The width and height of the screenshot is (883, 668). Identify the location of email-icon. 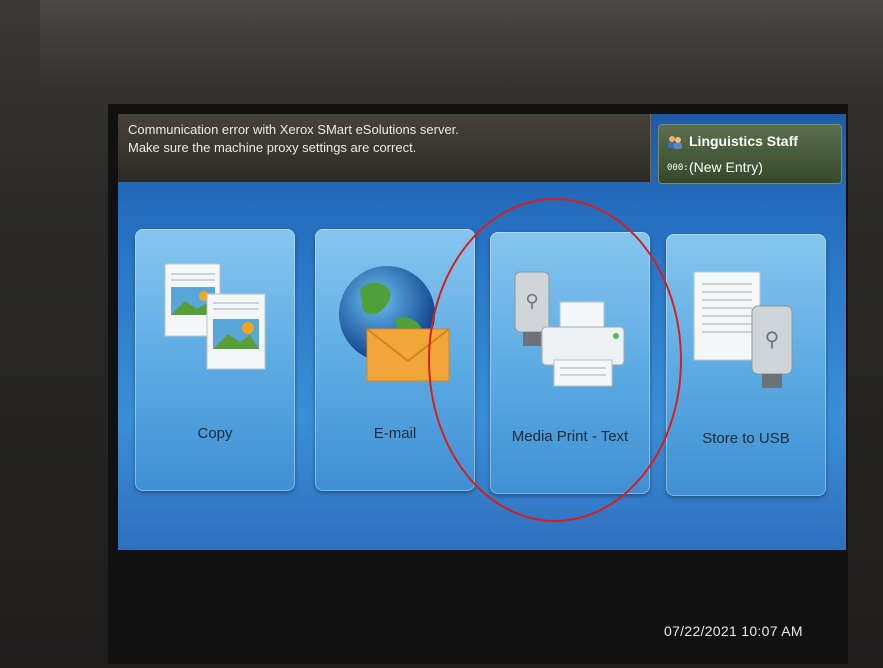
(394, 324).